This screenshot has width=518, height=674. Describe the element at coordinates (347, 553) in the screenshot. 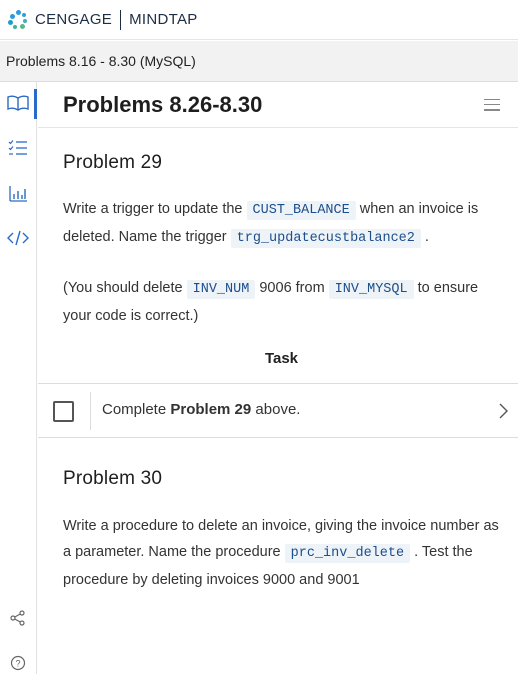

I see `code-procedure-name: prc_inv_delete` at that location.